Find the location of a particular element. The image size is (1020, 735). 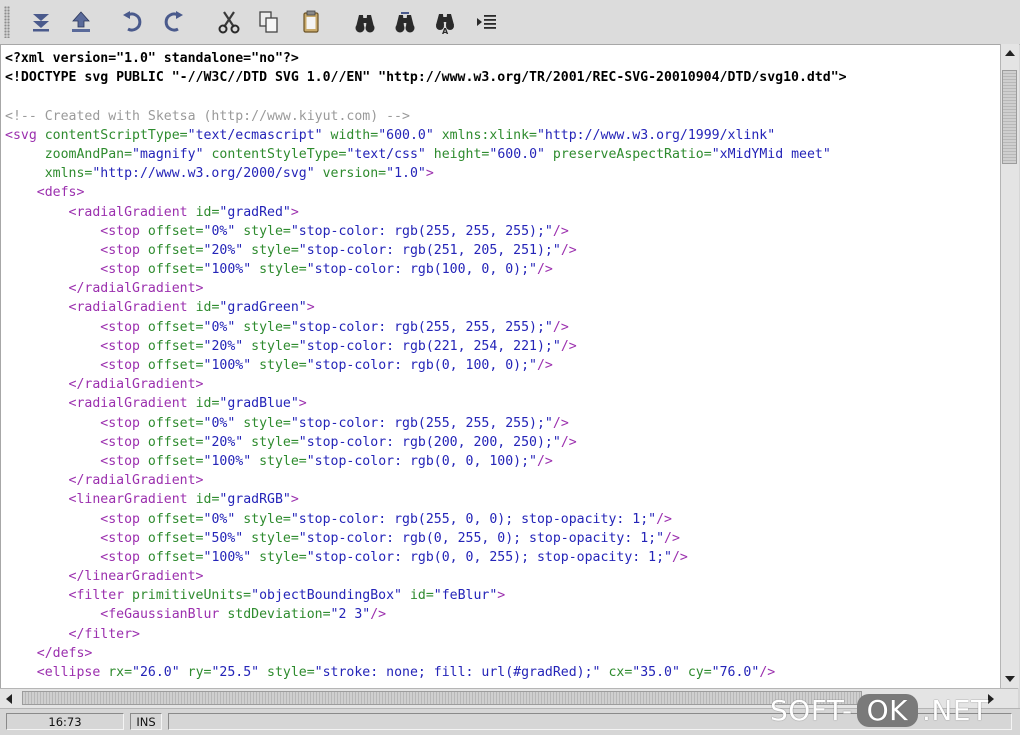

binoculars-next-icon is located at coordinates (405, 22).